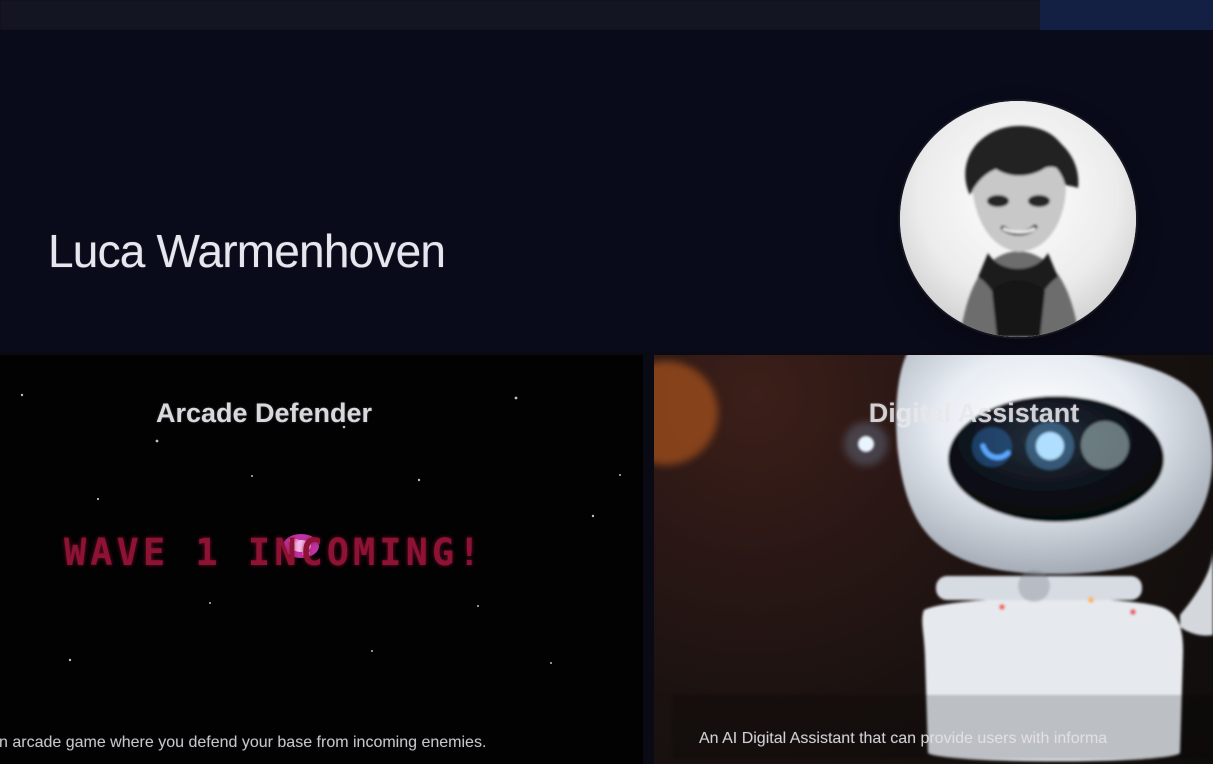  I want to click on top-navigation-bar, so click(606, 15).